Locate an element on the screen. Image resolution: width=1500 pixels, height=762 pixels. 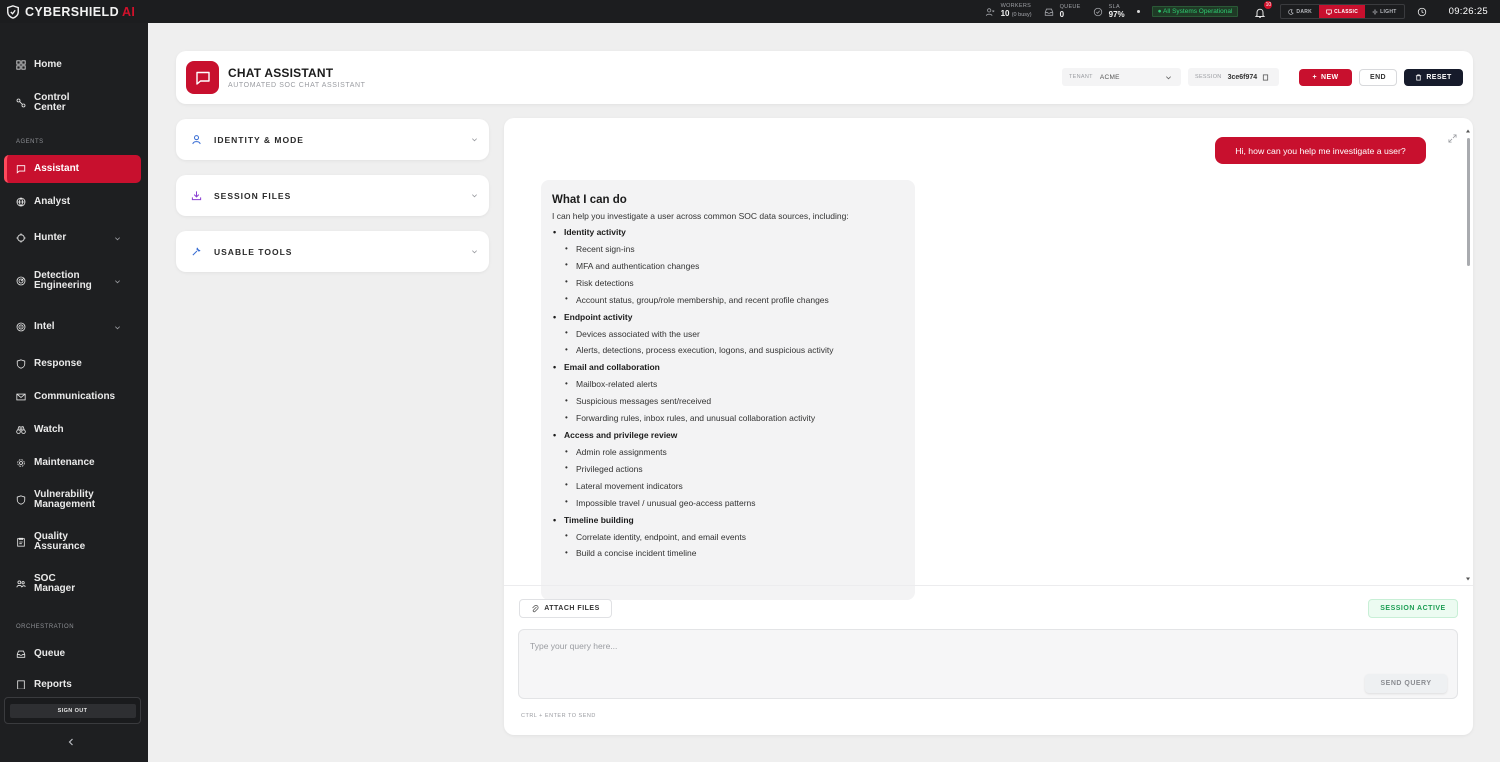
sidebar-item-watch: Watch is located at coordinates (72, 430).